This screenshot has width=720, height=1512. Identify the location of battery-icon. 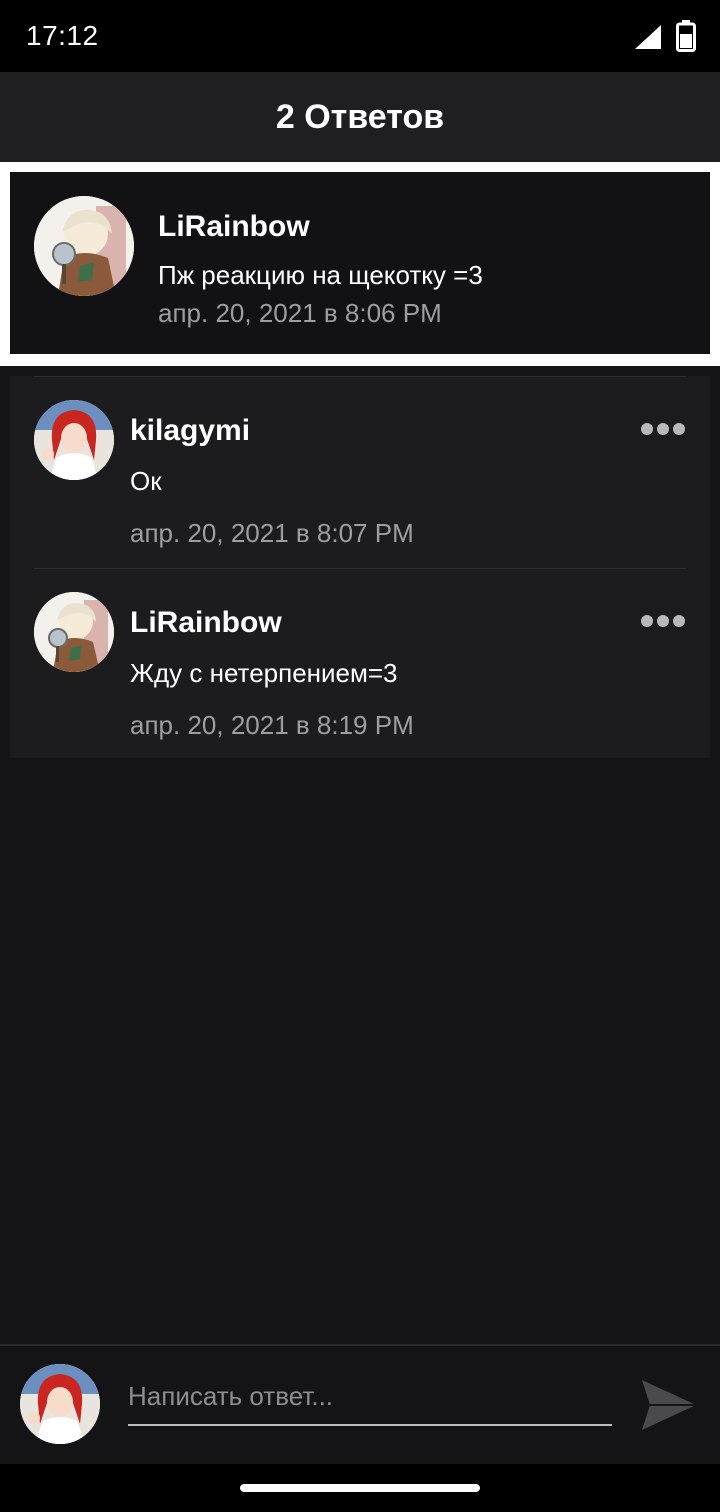
(686, 36).